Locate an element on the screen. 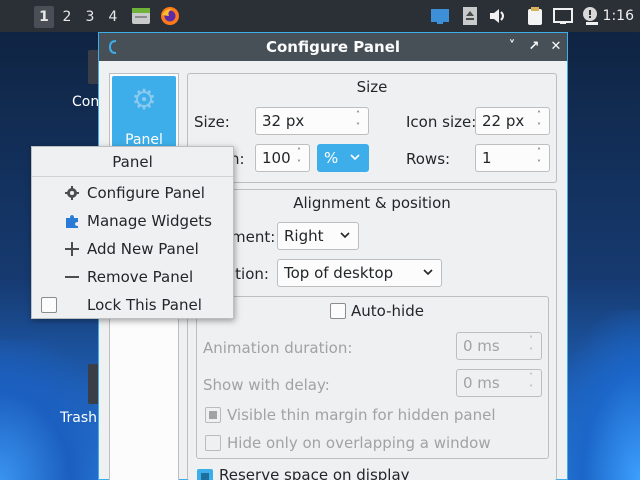 This screenshot has height=480, width=640. menu-item-label: Add New Panel is located at coordinates (143, 249).